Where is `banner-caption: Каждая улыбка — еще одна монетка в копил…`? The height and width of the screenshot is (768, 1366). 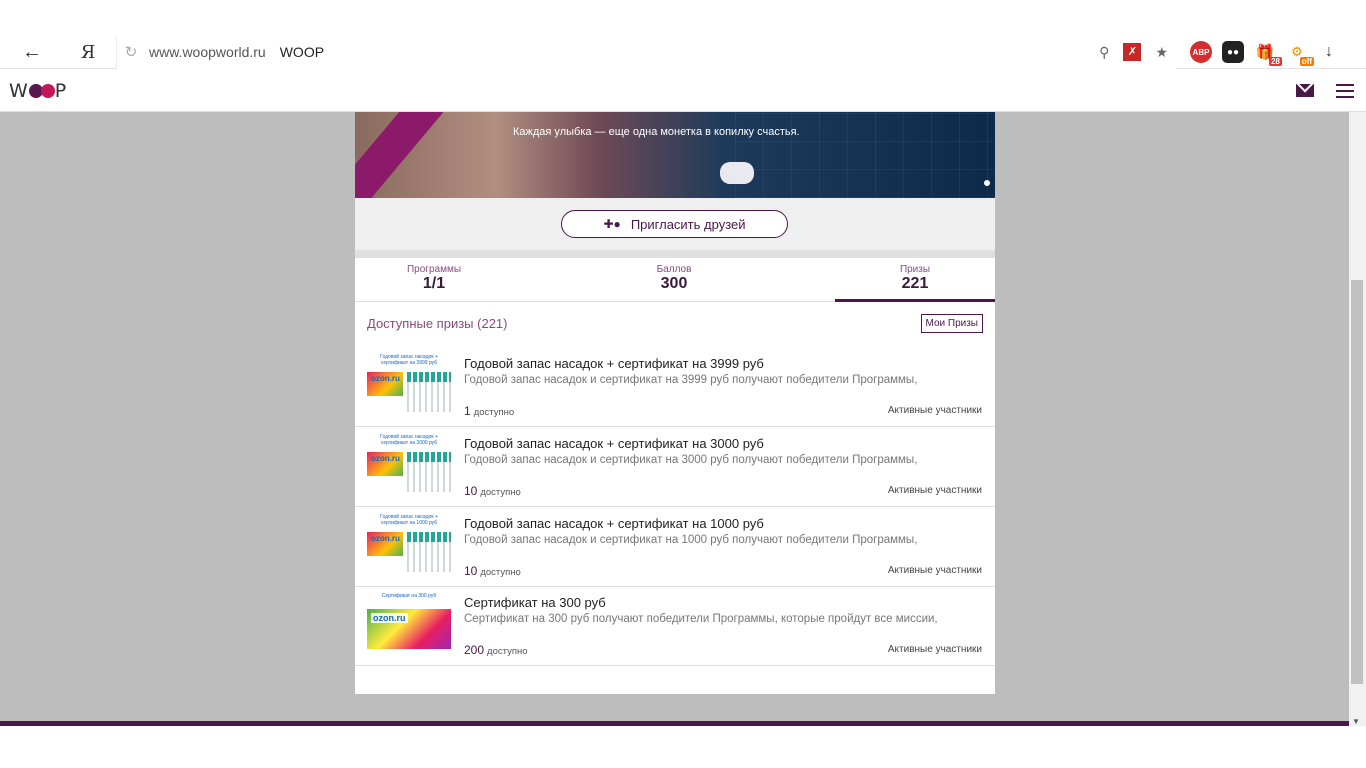 banner-caption: Каждая улыбка — еще одна монетка в копил… is located at coordinates (656, 132).